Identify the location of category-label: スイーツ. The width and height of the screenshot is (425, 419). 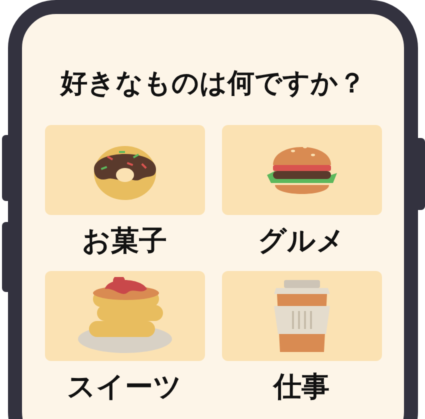
(124, 386).